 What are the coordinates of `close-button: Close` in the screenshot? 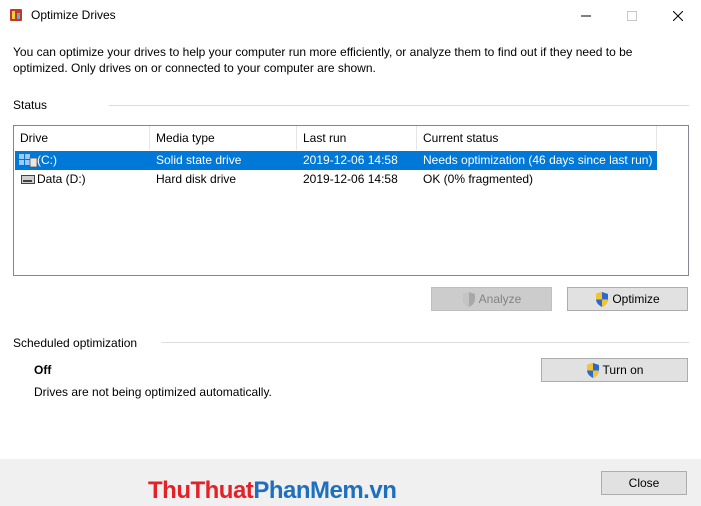 It's located at (644, 483).